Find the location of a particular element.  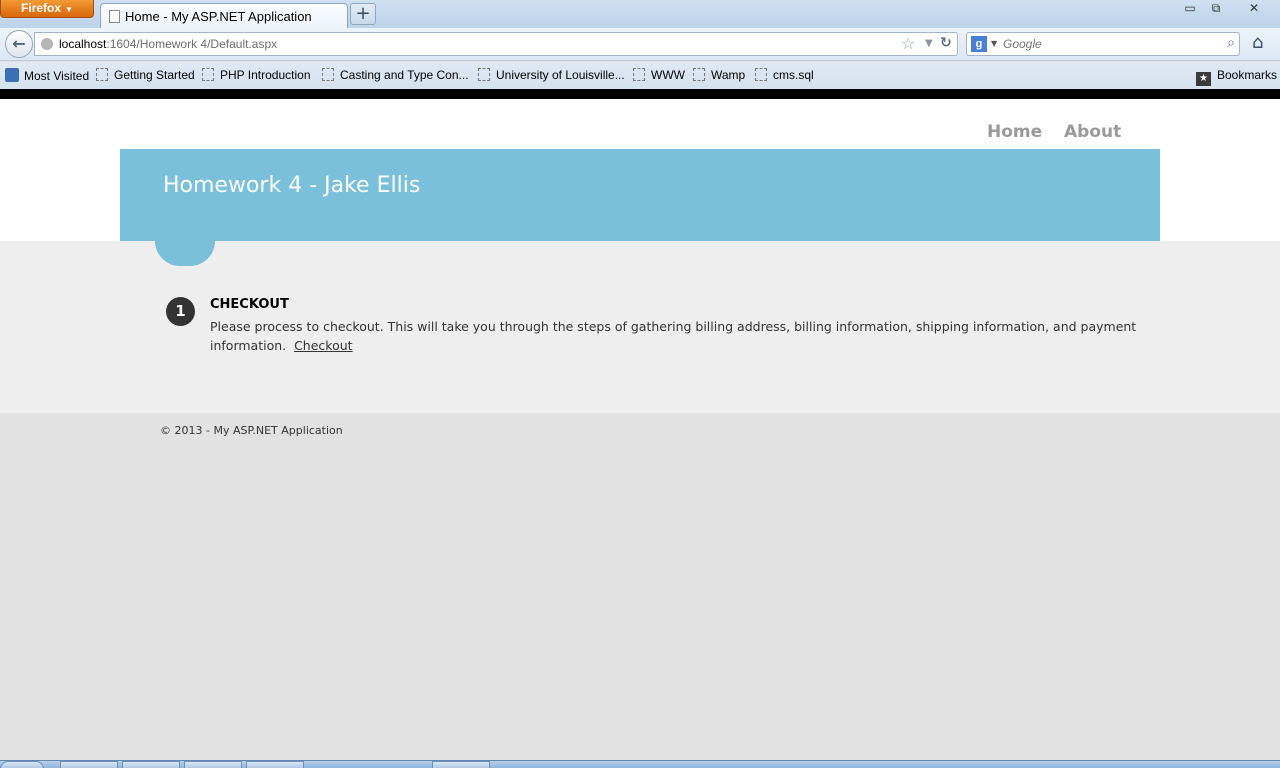

home-icon: ⌂ is located at coordinates (1257, 42).